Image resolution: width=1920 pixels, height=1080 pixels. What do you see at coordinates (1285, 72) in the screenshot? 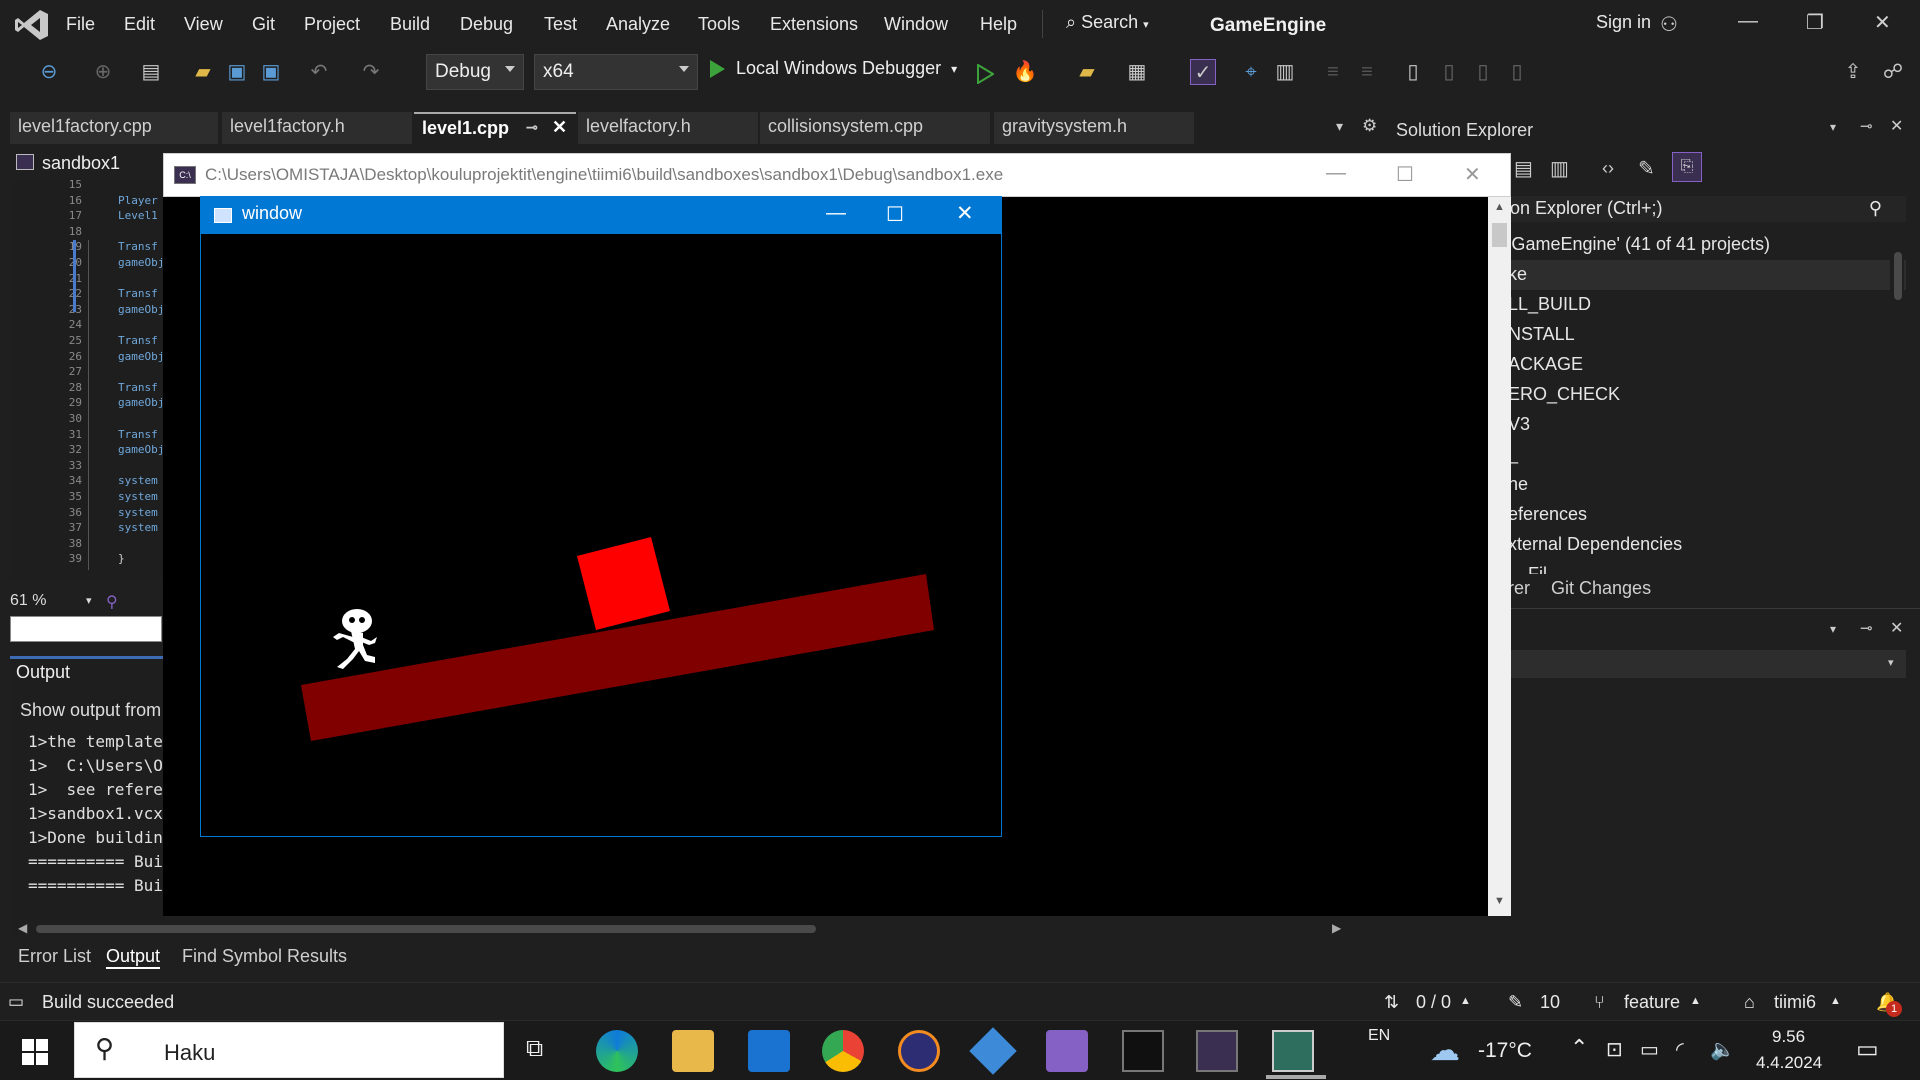
I see `compare-icon: ▥` at bounding box center [1285, 72].